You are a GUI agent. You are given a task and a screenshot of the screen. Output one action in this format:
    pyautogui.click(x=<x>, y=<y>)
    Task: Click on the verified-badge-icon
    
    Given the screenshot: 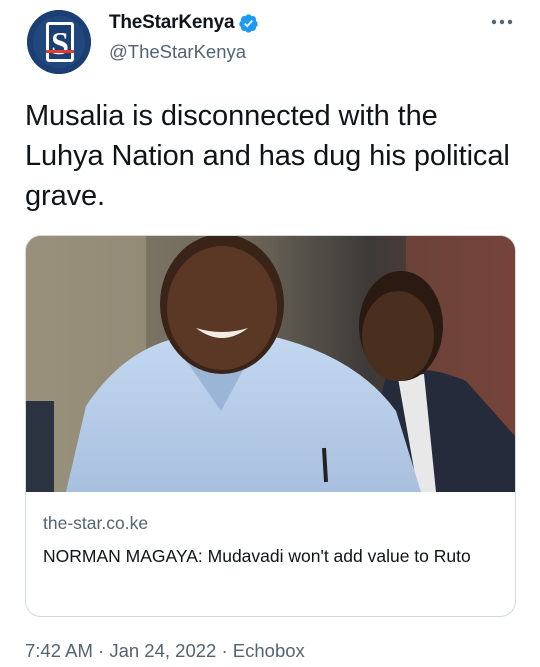 What is the action you would take?
    pyautogui.click(x=249, y=23)
    